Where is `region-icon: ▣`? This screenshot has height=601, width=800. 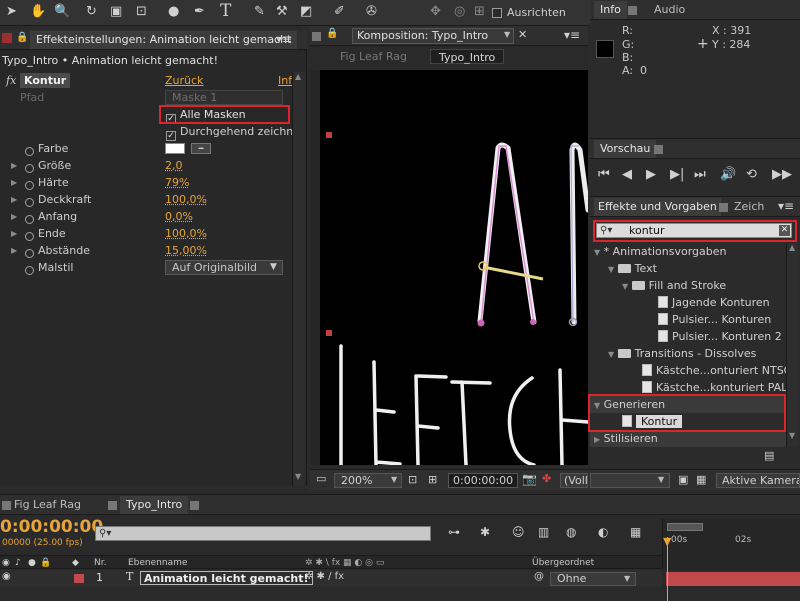 region-icon: ▣ is located at coordinates (683, 479).